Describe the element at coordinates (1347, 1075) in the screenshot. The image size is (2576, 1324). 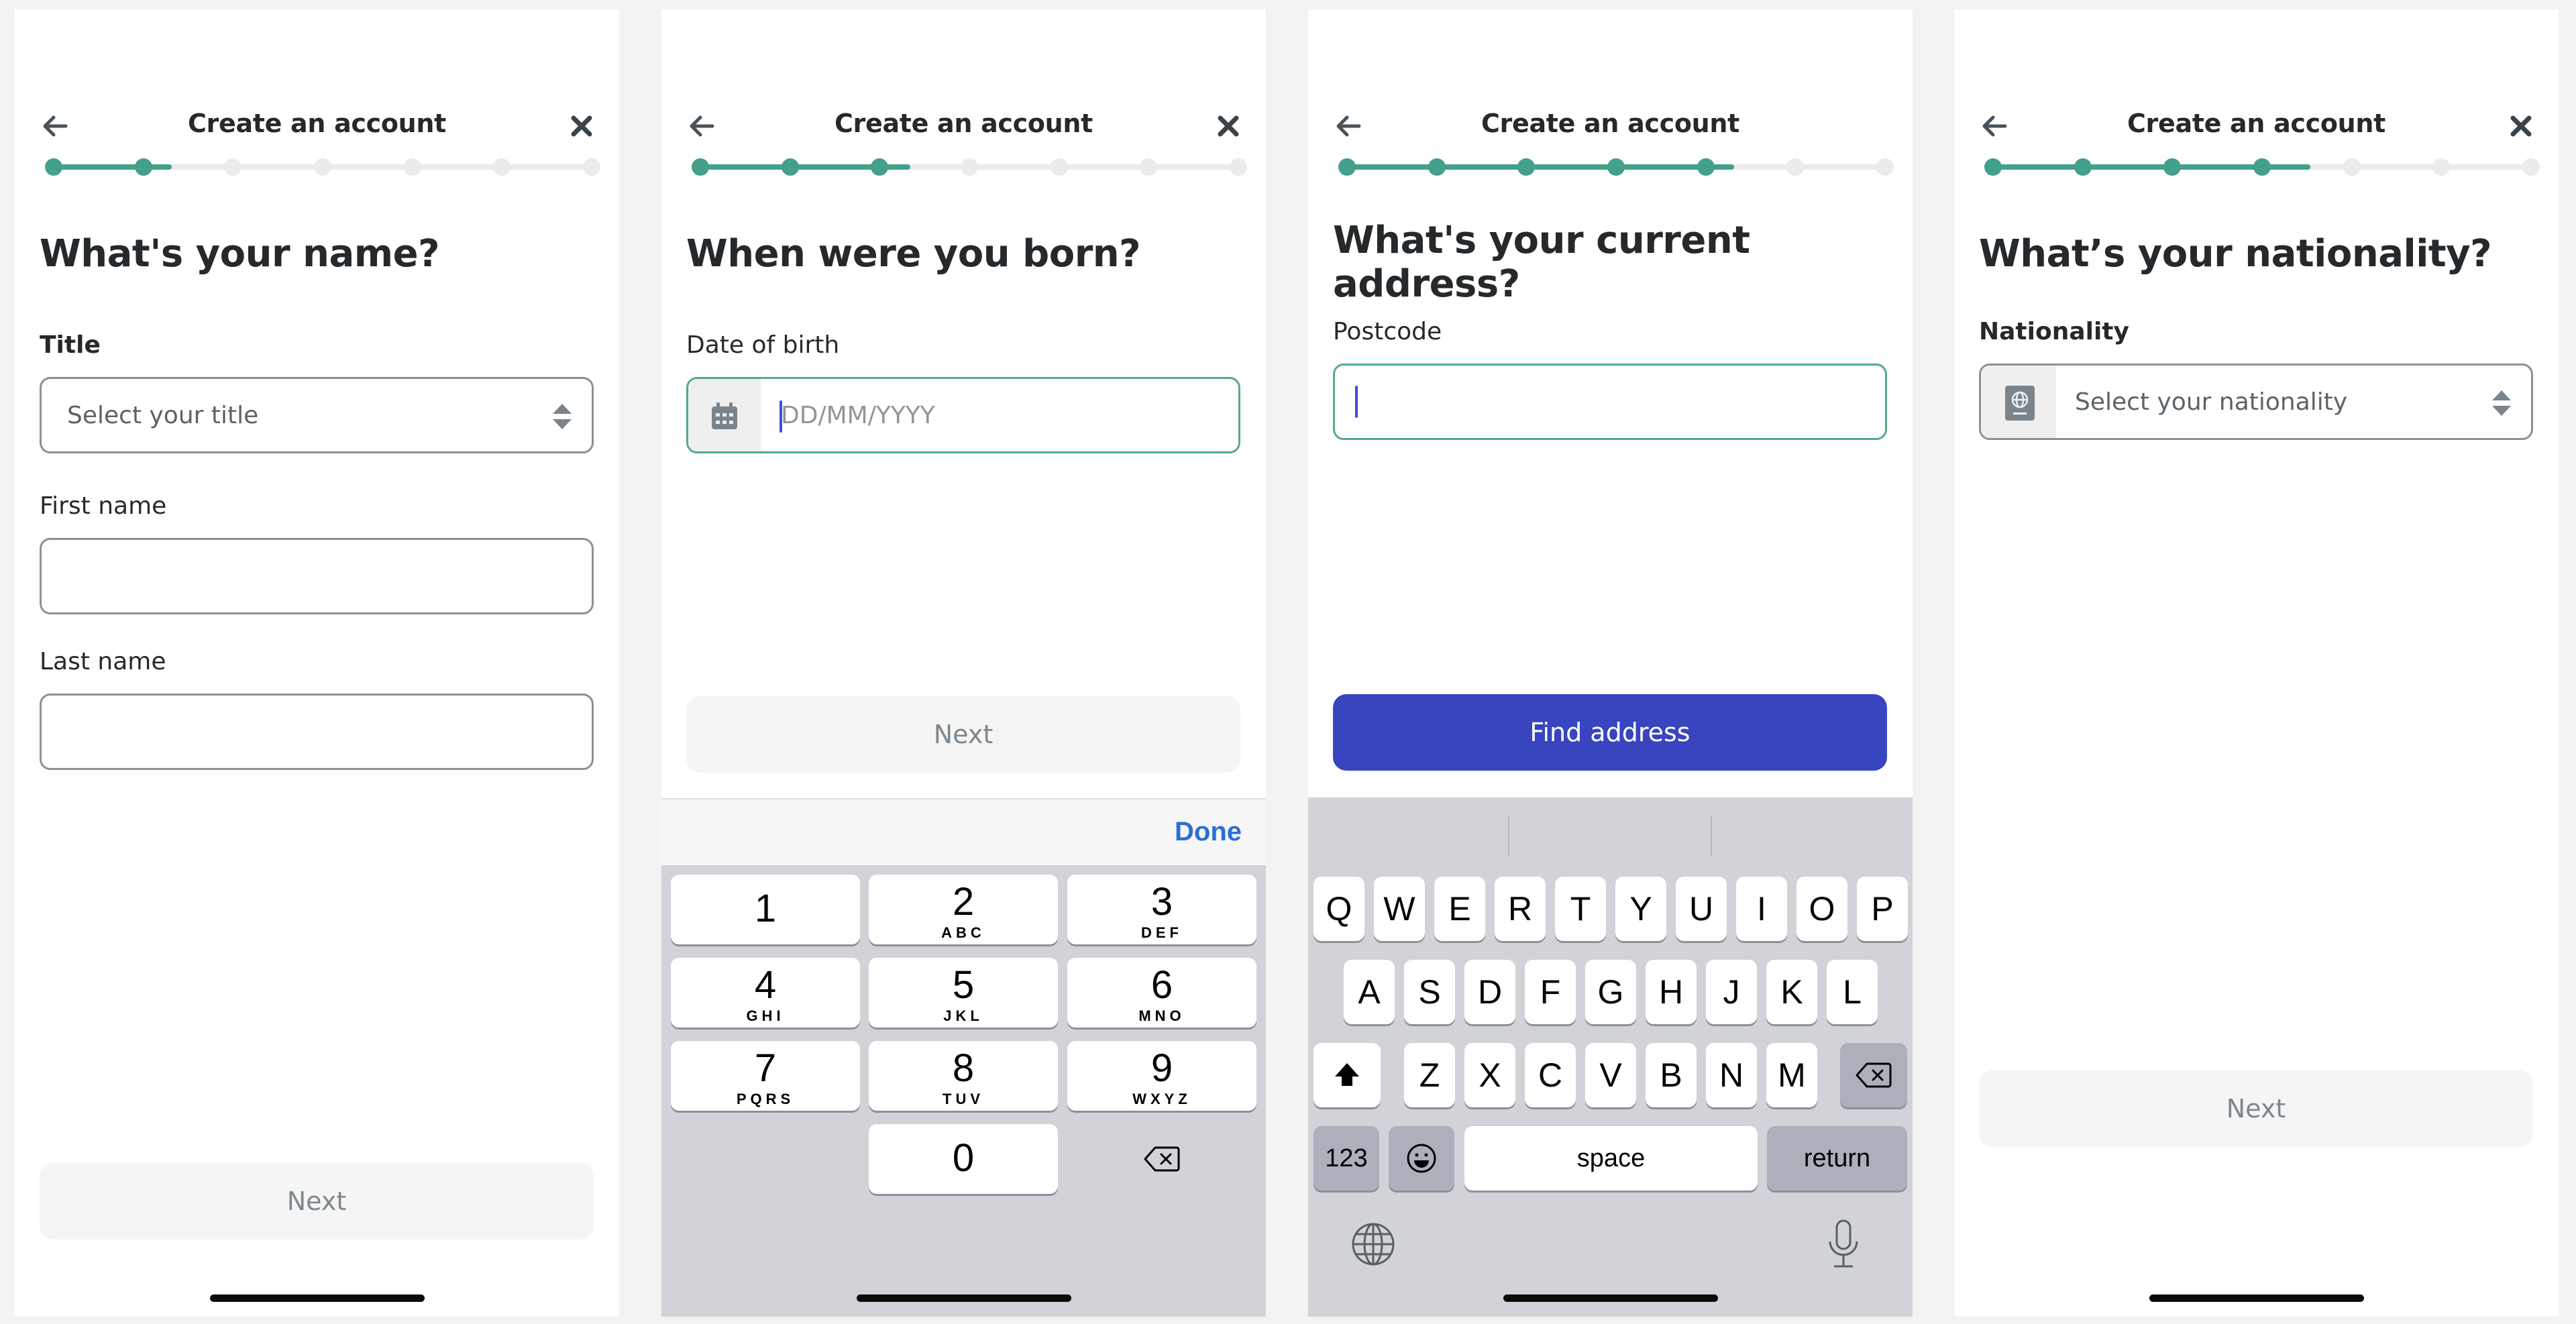
I see `shift-key` at that location.